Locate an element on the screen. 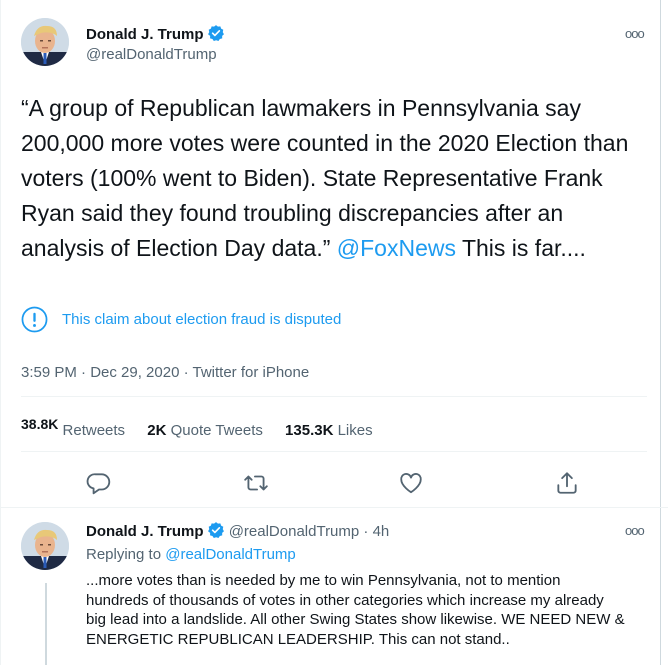 The width and height of the screenshot is (668, 665). like-icon is located at coordinates (411, 483).